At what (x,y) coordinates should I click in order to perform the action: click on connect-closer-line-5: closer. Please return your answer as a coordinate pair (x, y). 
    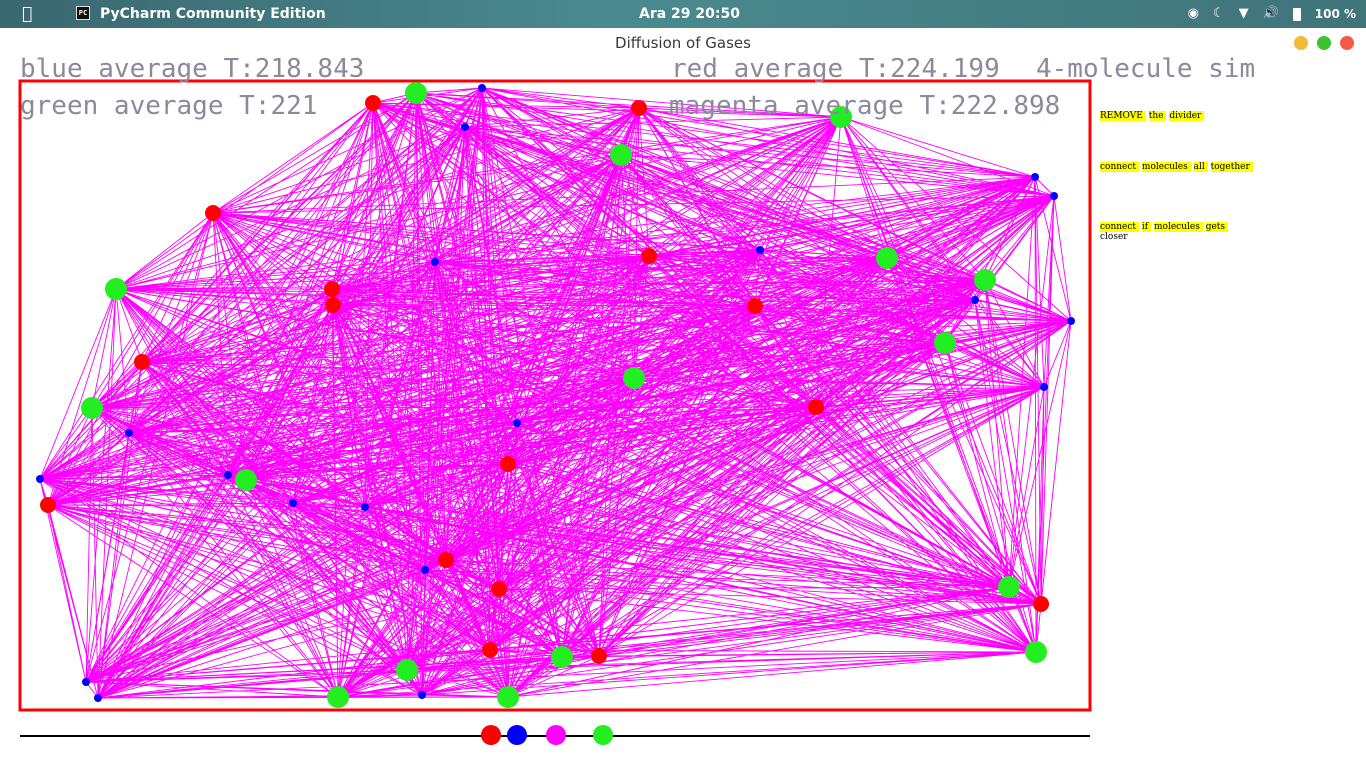
    Looking at the image, I should click on (1114, 237).